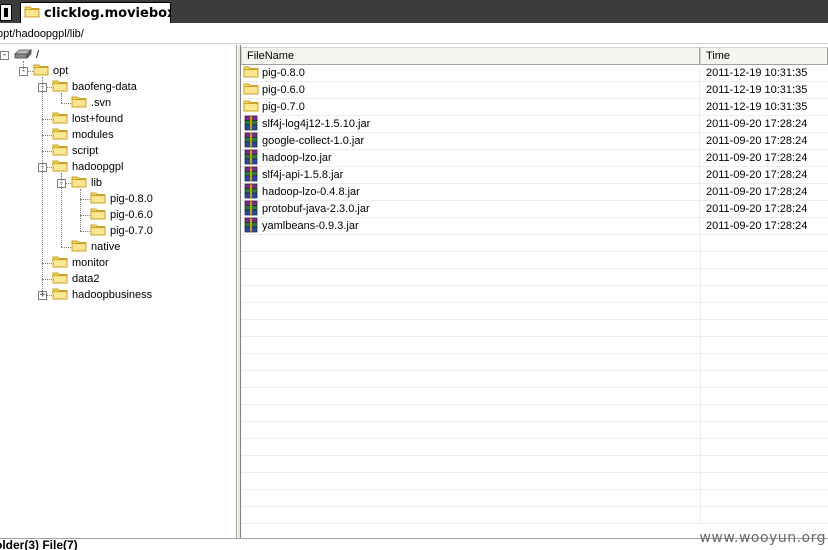  I want to click on filename-cell: hadoop-lzo.jar, so click(470, 158).